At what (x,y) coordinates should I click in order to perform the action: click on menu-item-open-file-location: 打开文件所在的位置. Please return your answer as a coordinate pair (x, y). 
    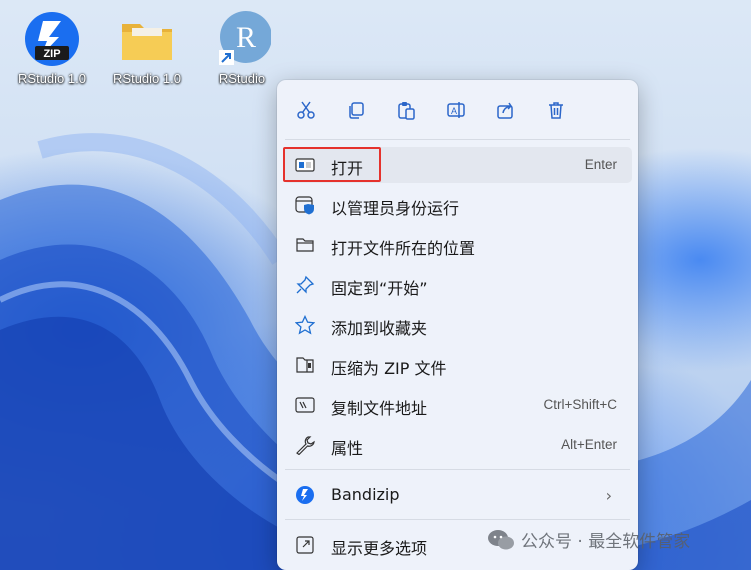
    Looking at the image, I should click on (457, 245).